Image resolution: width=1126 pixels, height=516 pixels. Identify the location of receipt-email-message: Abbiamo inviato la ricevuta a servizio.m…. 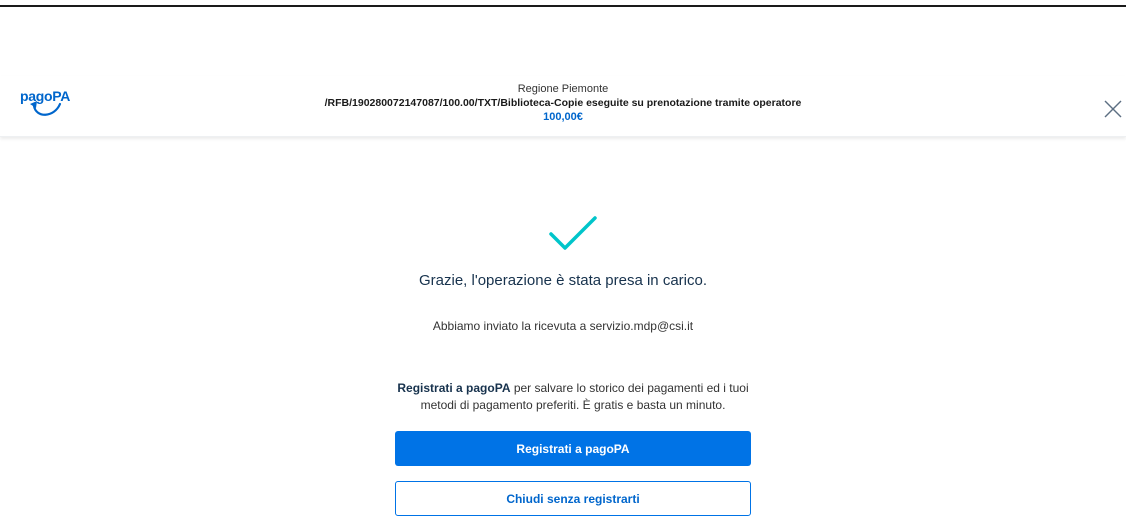
(563, 326).